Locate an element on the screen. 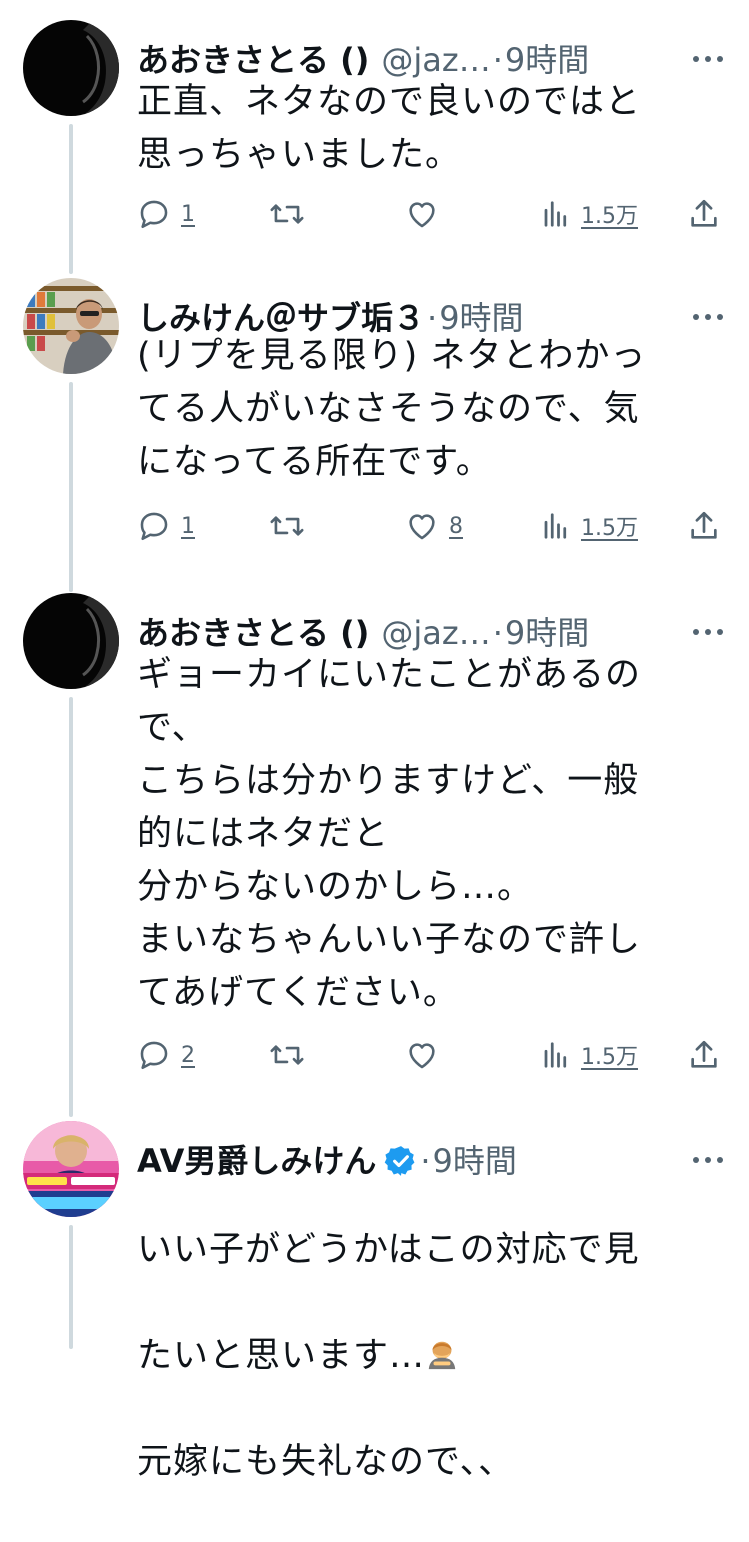 This screenshot has height=1542, width=749. tweet-actions: 2 1.5万 is located at coordinates (433, 1055).